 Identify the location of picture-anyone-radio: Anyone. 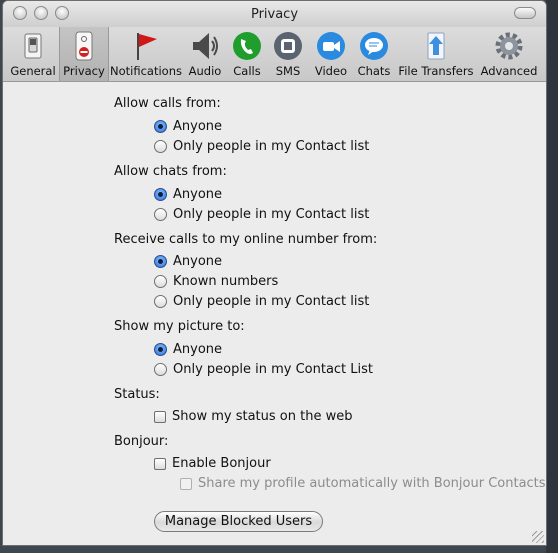
(188, 349).